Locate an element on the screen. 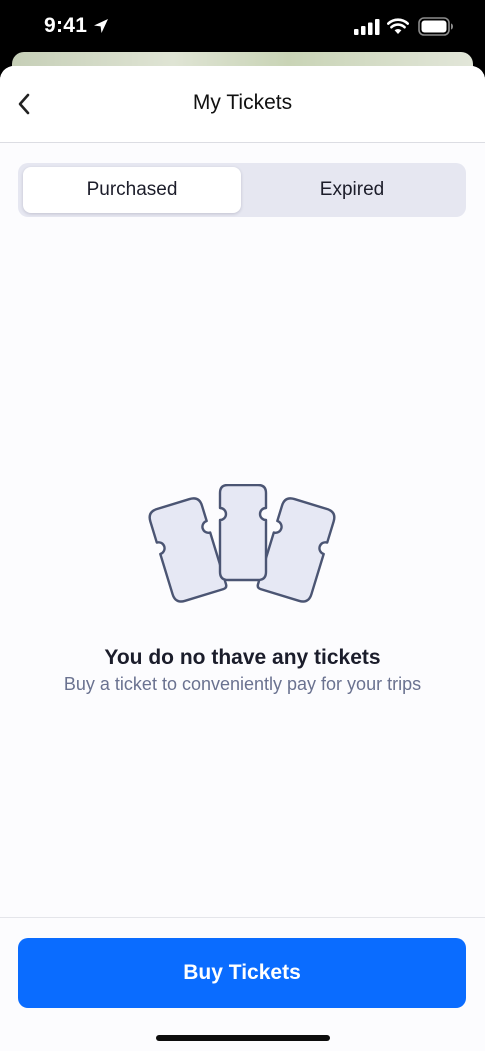 This screenshot has width=485, height=1051. status-bar: 9:41 is located at coordinates (242, 28).